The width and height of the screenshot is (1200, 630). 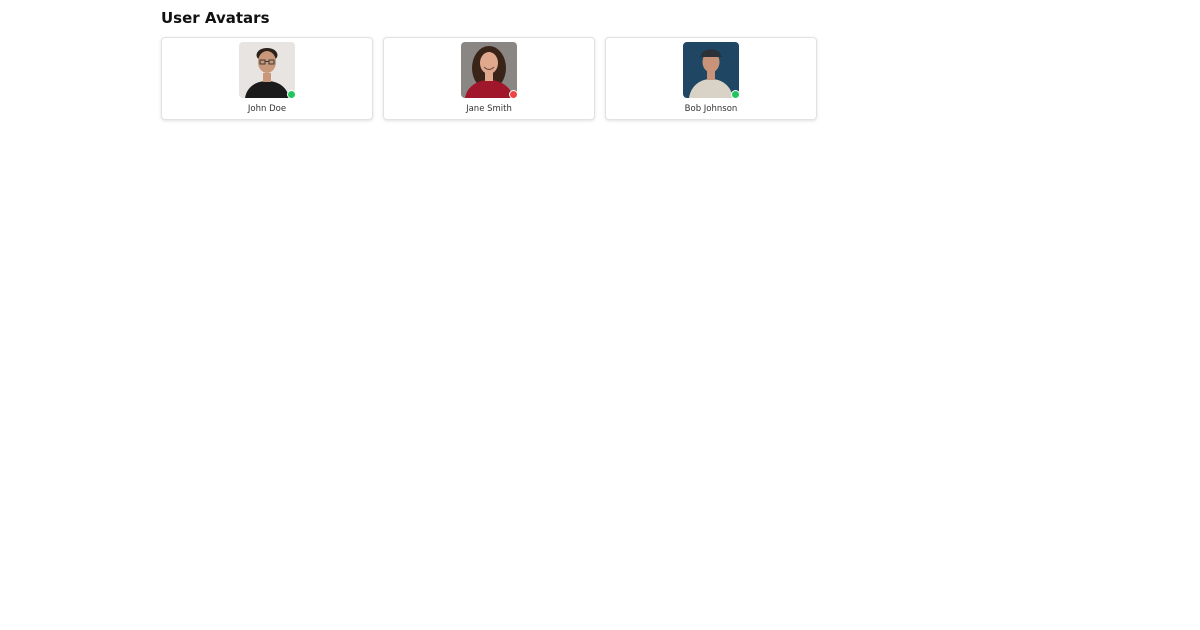 I want to click on page-title: User Avatars, so click(x=215, y=18).